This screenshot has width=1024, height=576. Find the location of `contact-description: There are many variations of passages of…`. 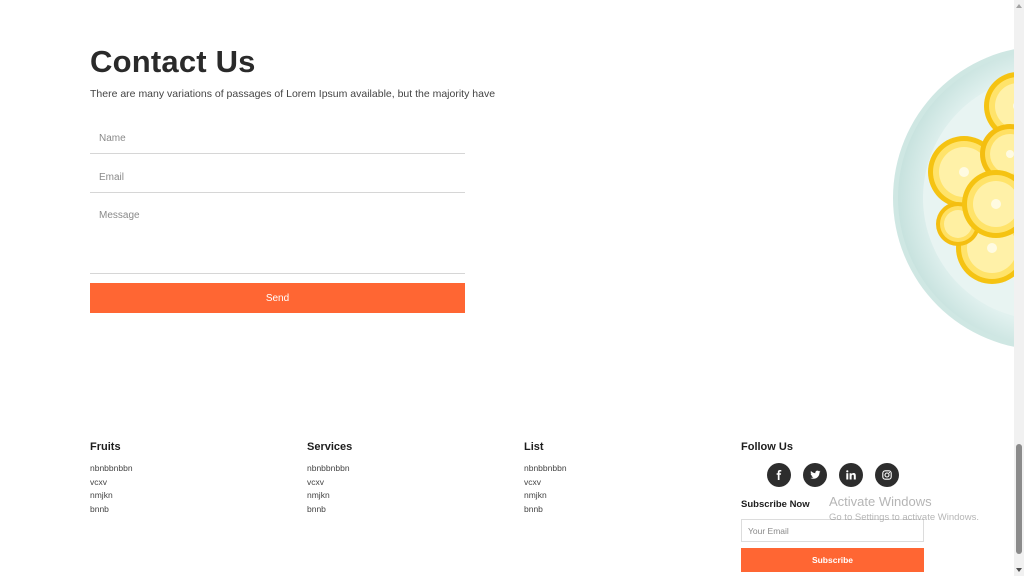

contact-description: There are many variations of passages of… is located at coordinates (293, 94).